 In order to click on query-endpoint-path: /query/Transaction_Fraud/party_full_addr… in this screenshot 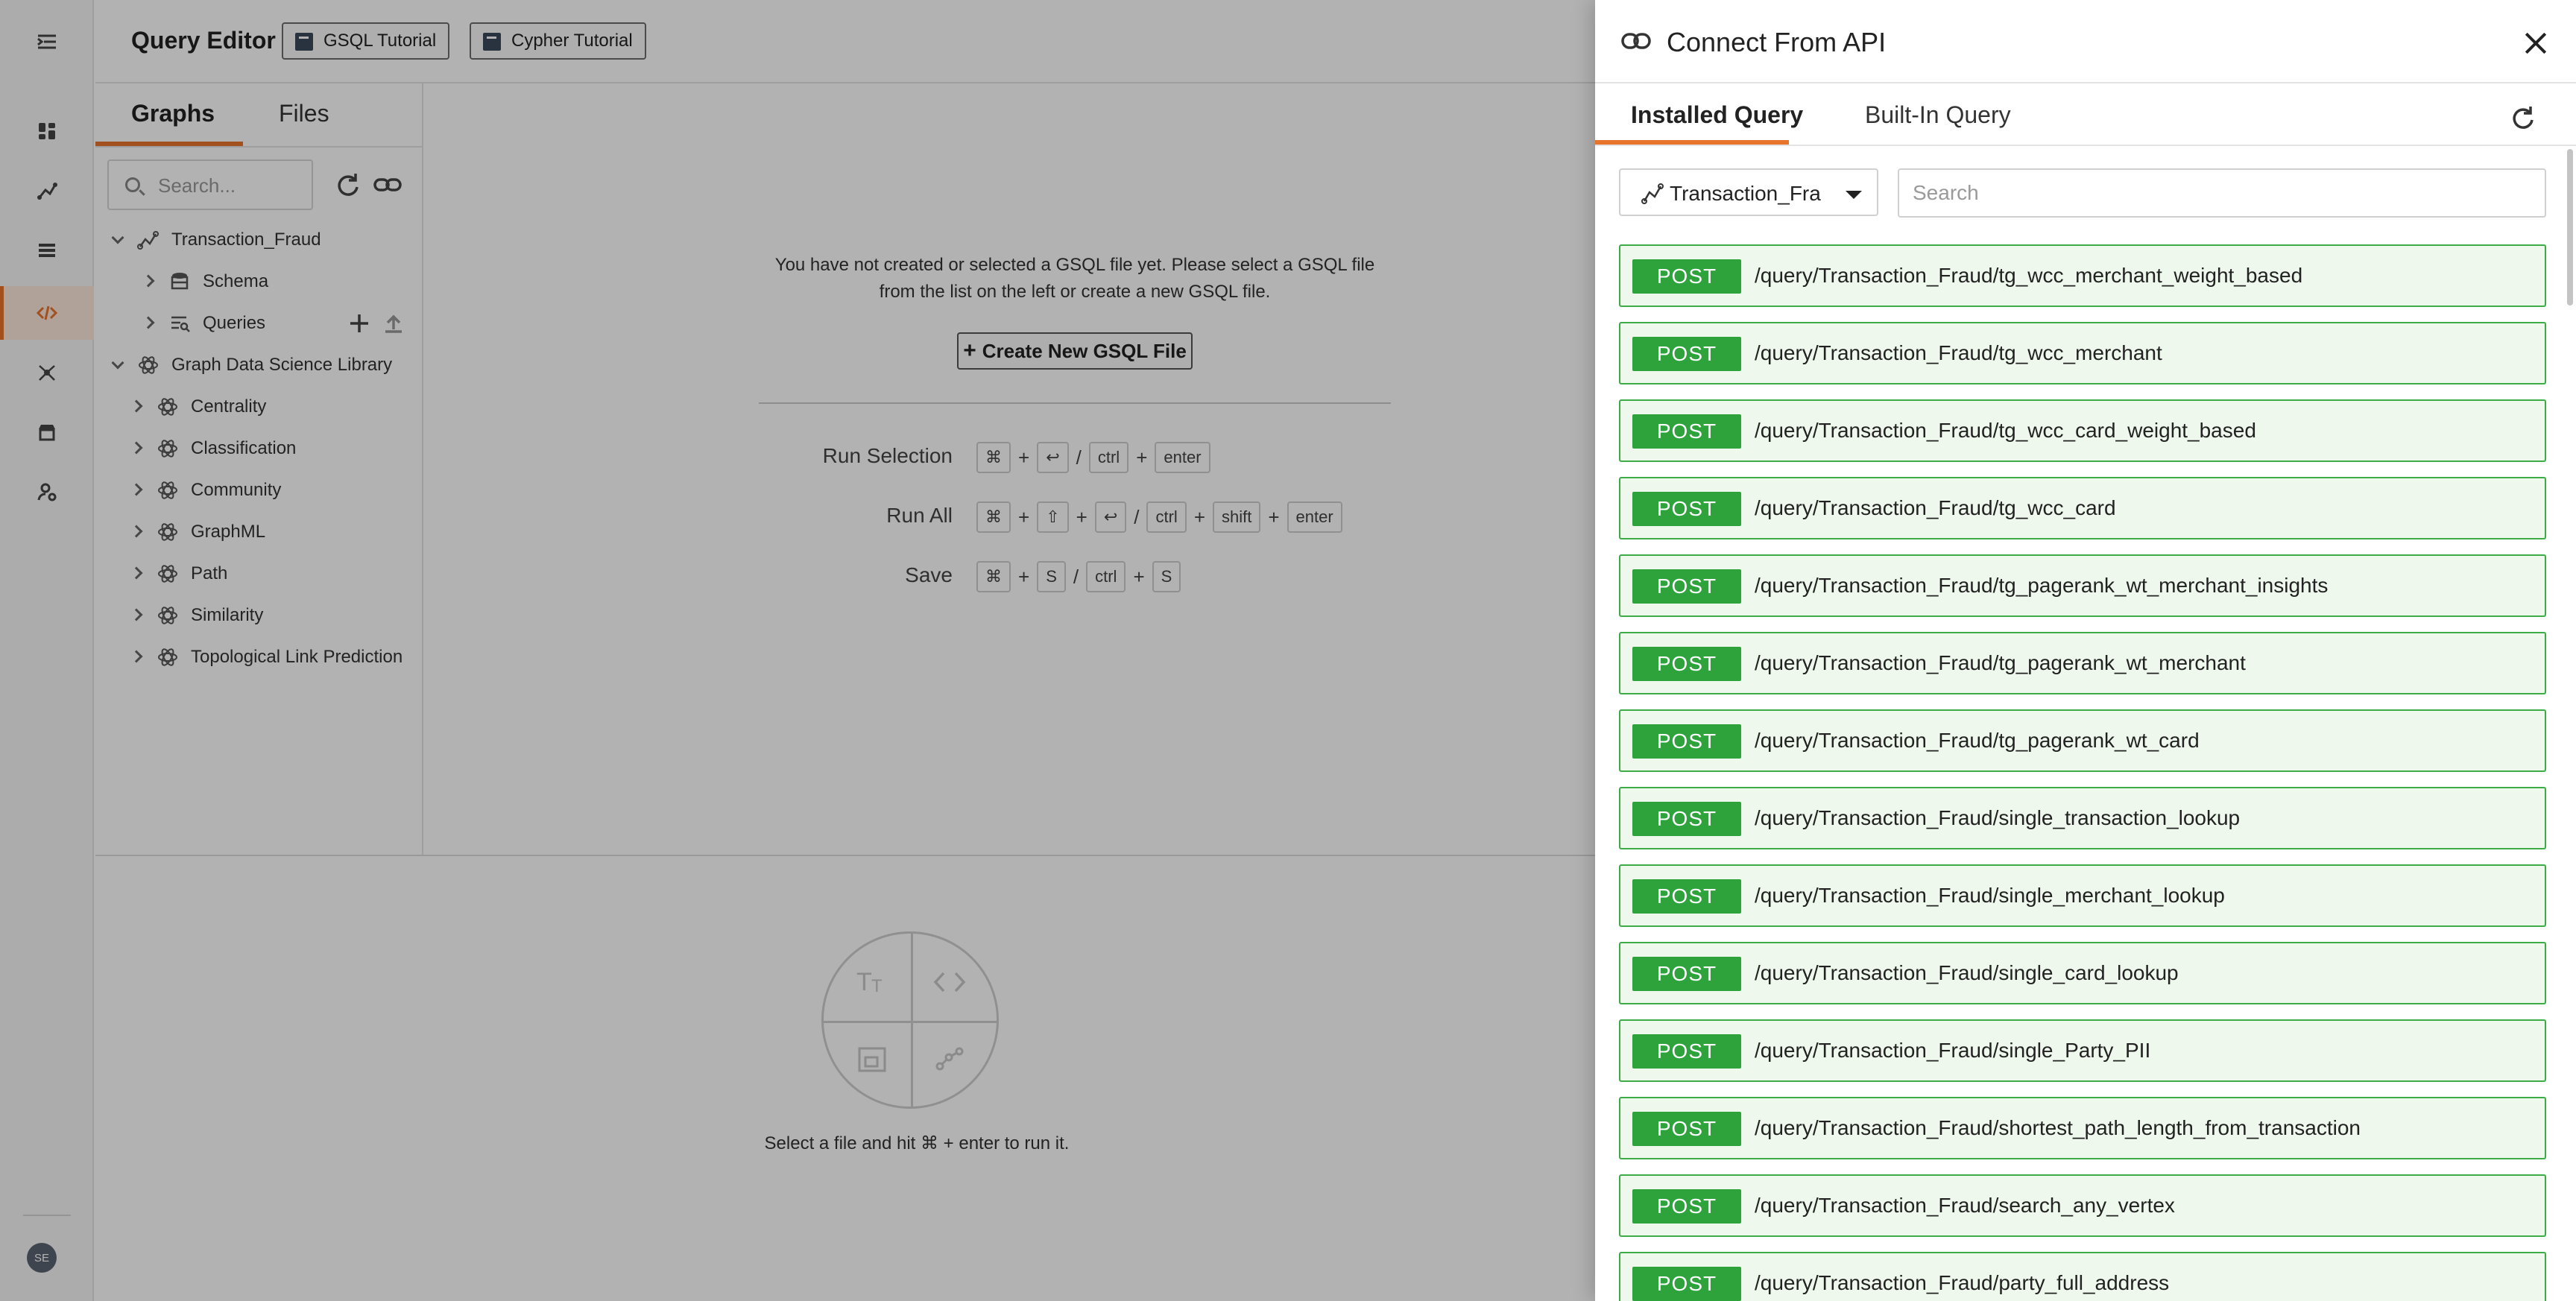, I will do `click(1963, 1282)`.